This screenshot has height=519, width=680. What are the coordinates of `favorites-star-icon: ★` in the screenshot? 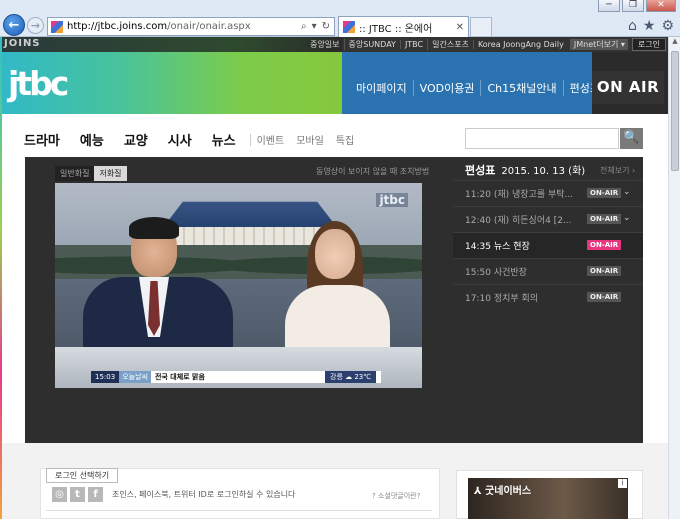 It's located at (649, 26).